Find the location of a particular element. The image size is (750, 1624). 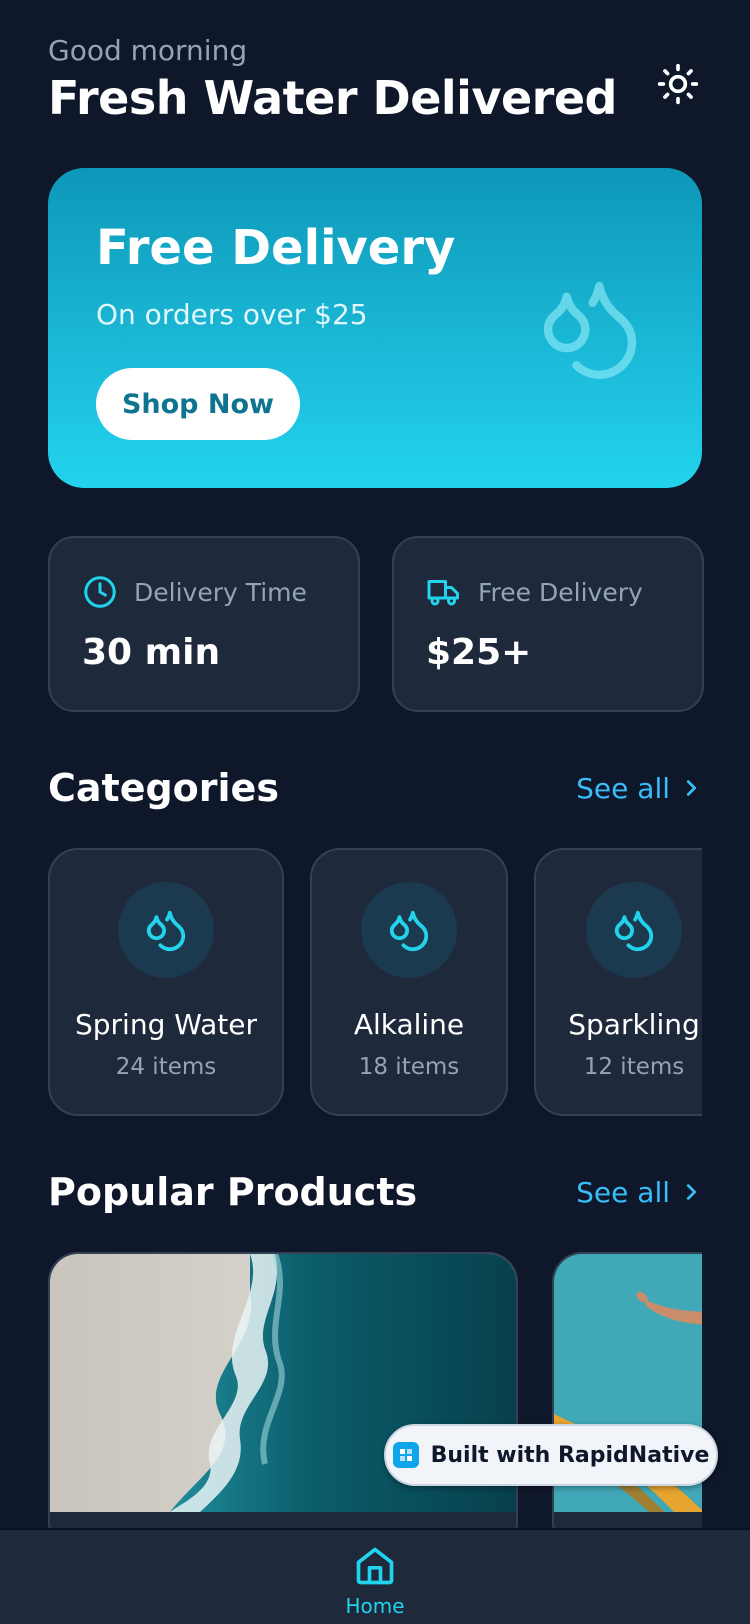

stat-value: 30 min is located at coordinates (151, 652).